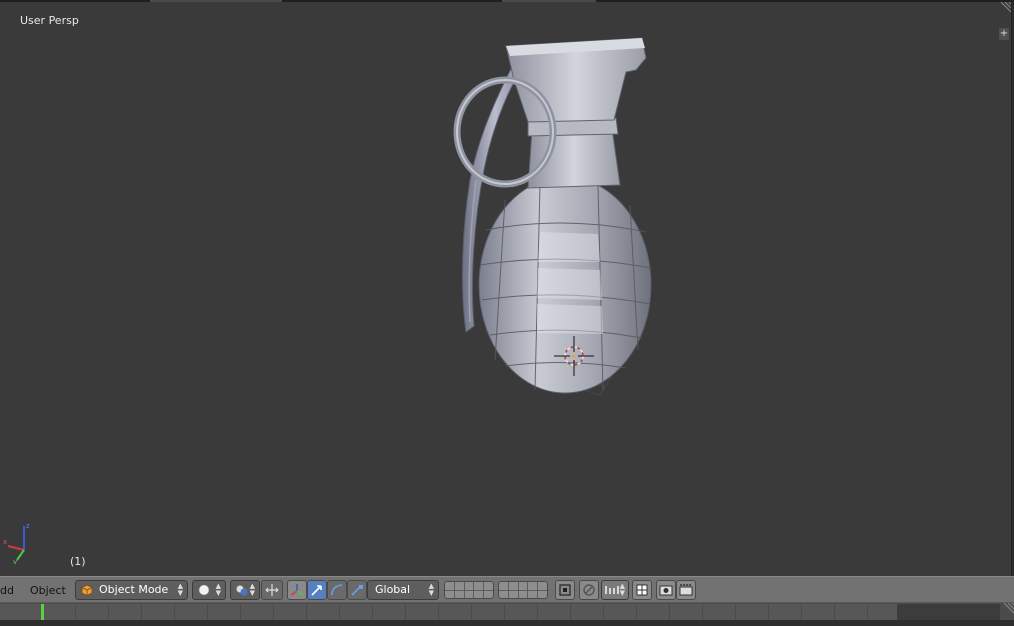 This screenshot has width=1014, height=626. I want to click on snap-icon, so click(612, 590).